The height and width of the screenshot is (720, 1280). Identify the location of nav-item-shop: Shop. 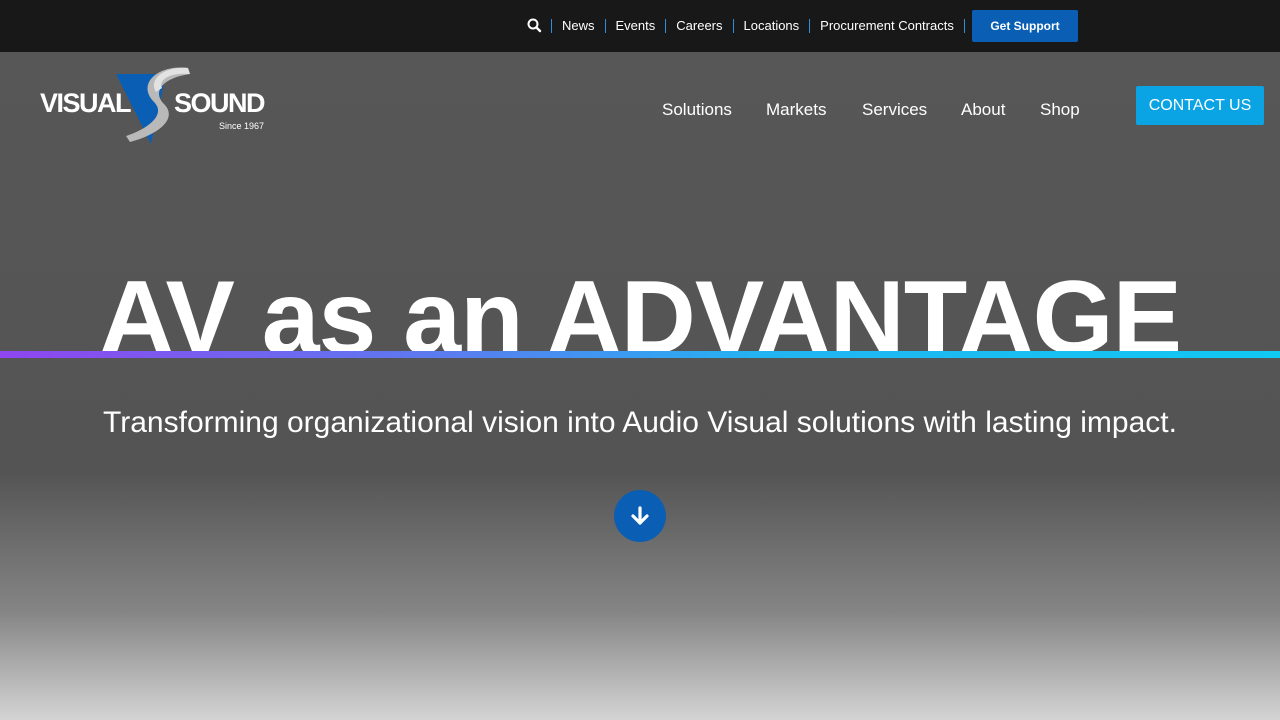
(1060, 110).